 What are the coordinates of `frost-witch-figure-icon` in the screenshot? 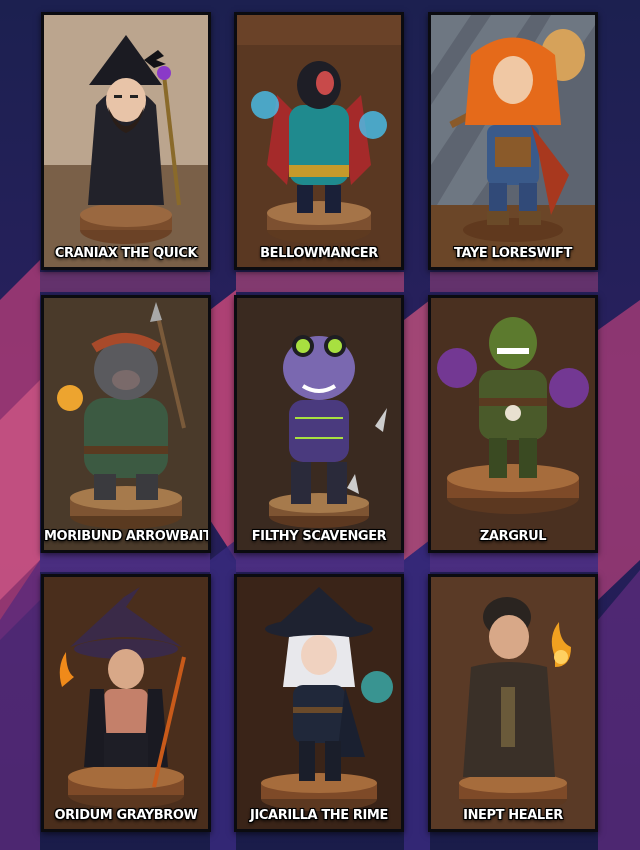 It's located at (319, 703).